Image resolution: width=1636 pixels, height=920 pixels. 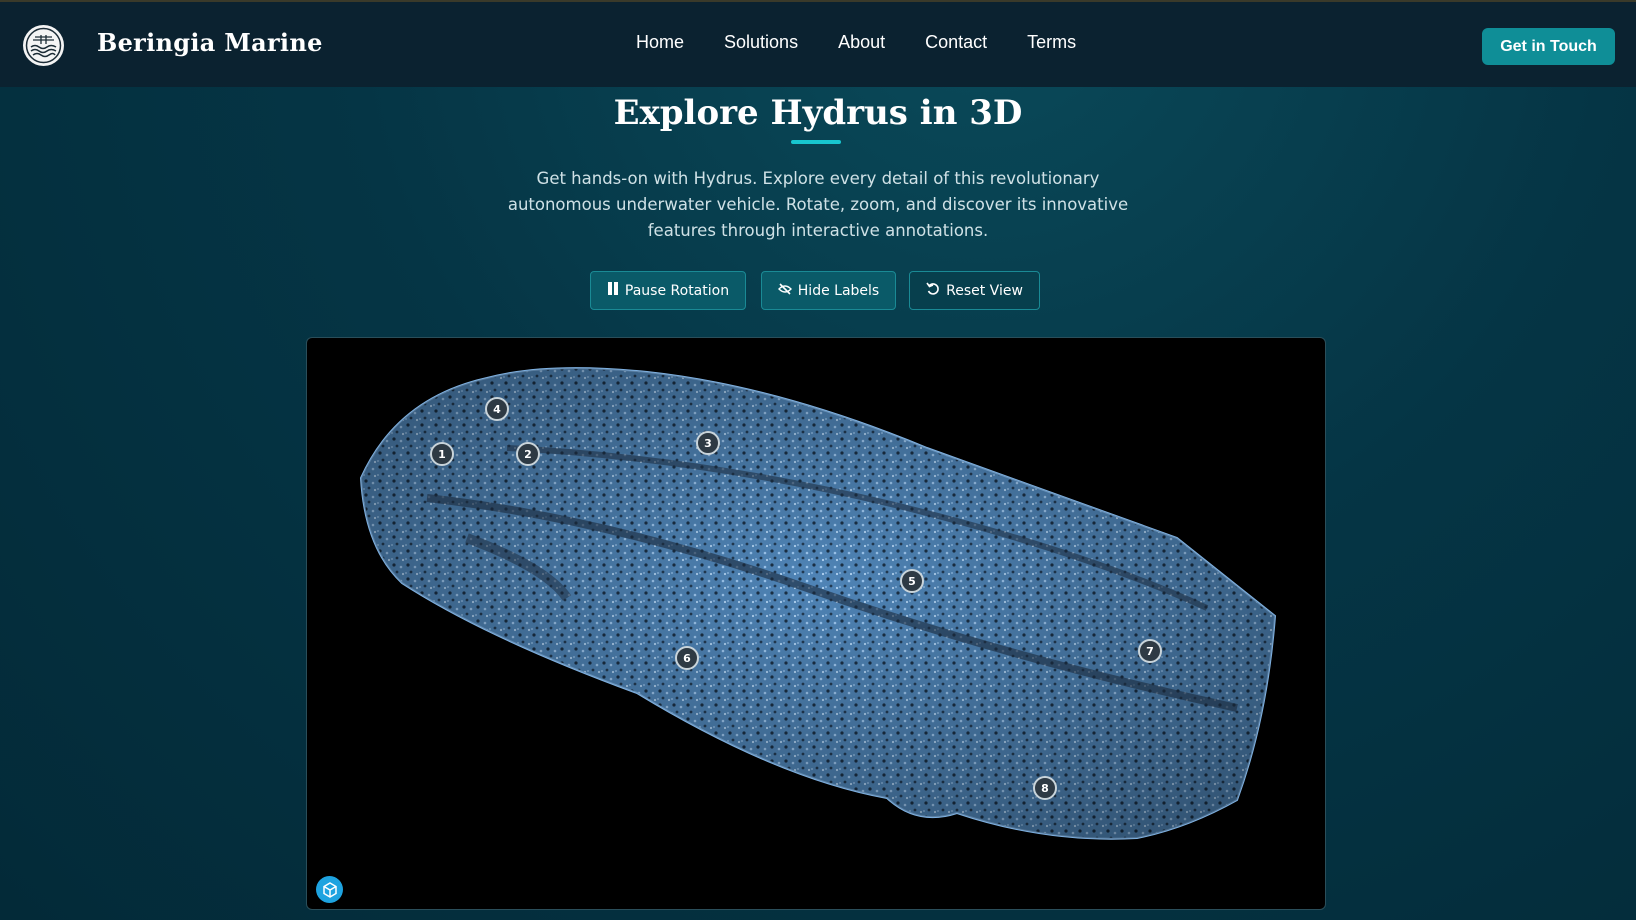 I want to click on cube-icon, so click(x=329, y=889).